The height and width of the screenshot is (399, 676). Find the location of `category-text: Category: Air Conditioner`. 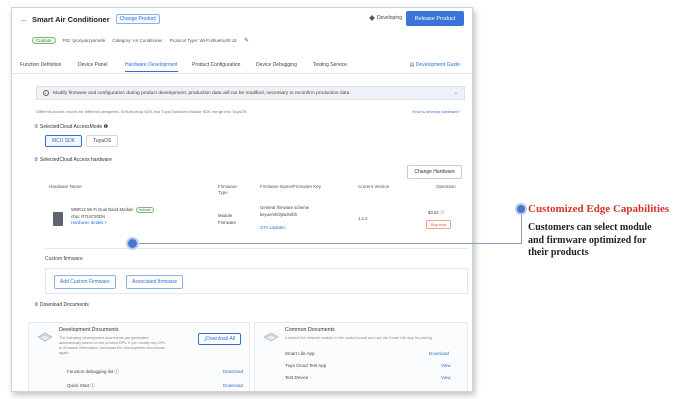

category-text: Category: Air Conditioner is located at coordinates (137, 40).